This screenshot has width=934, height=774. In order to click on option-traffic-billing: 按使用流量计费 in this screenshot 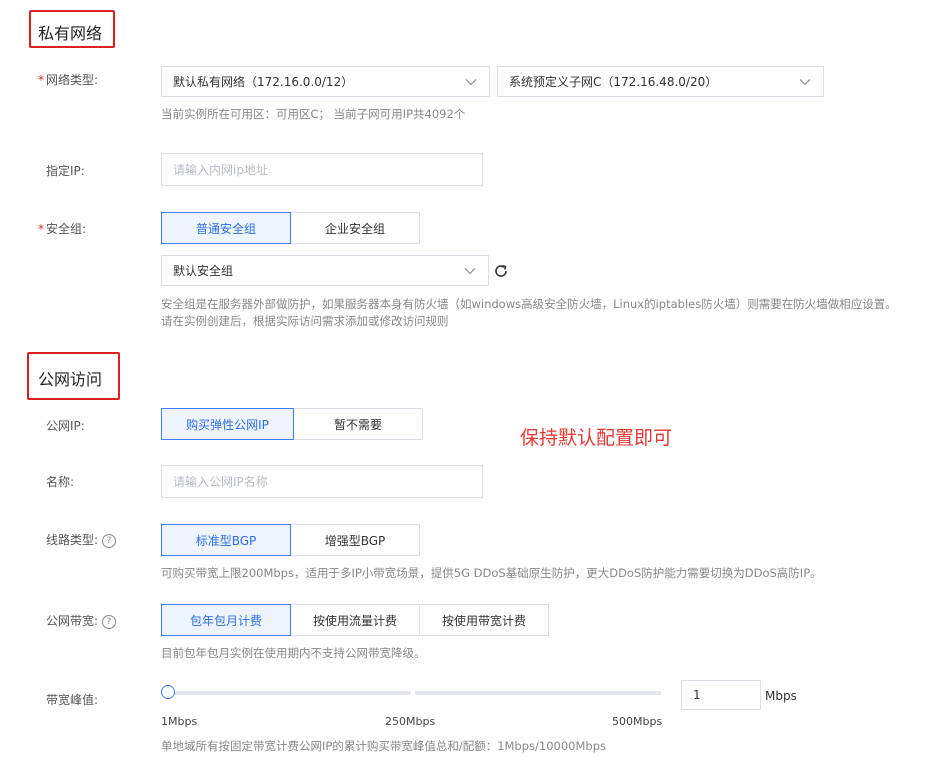, I will do `click(355, 620)`.